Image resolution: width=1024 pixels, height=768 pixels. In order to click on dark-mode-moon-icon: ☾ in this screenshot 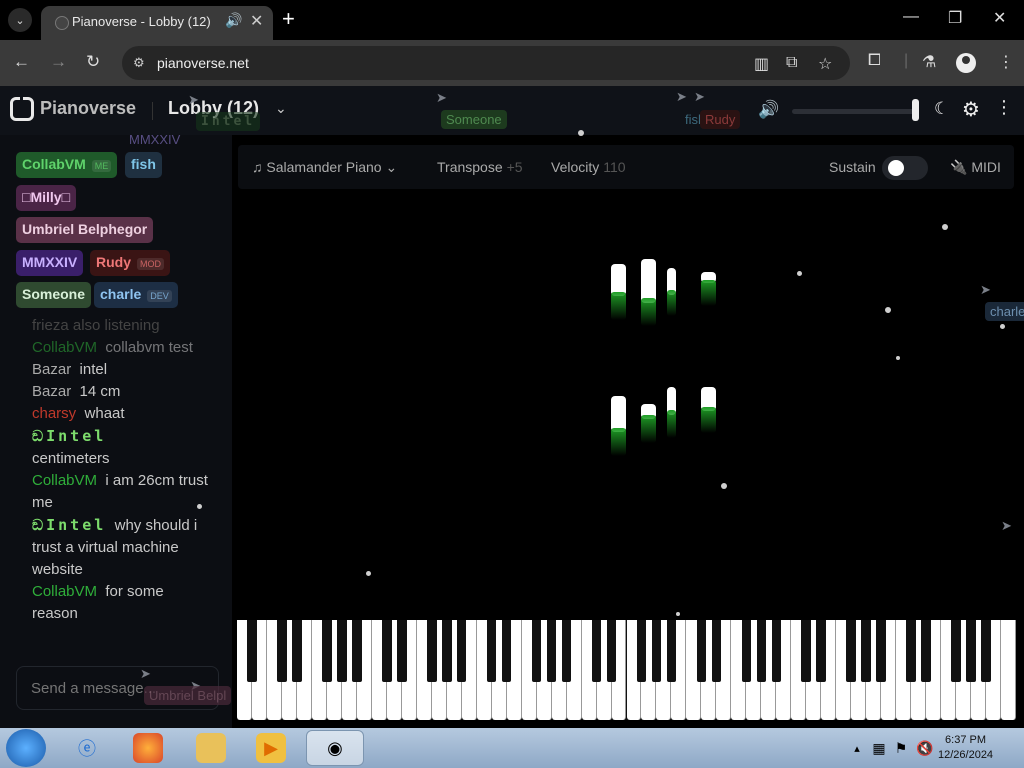, I will do `click(941, 109)`.